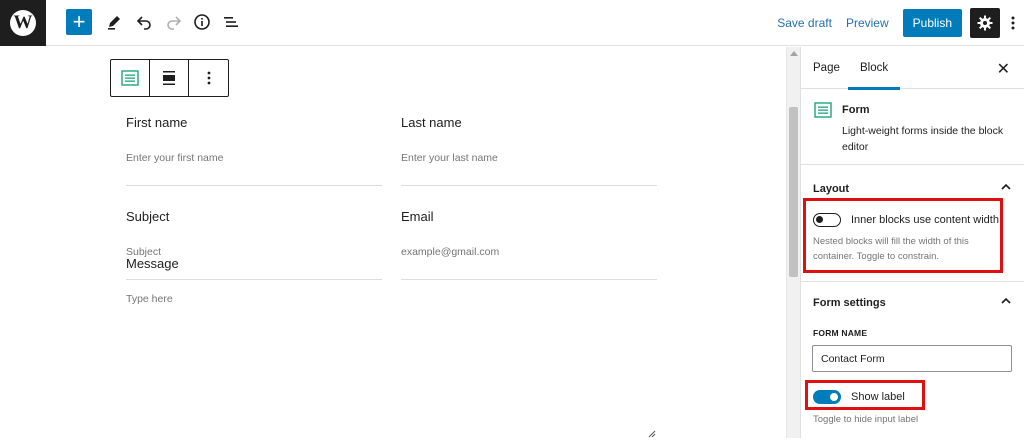 The image size is (1024, 443). Describe the element at coordinates (866, 419) in the screenshot. I see `show-label-help-text: Toggle to hide input label` at that location.